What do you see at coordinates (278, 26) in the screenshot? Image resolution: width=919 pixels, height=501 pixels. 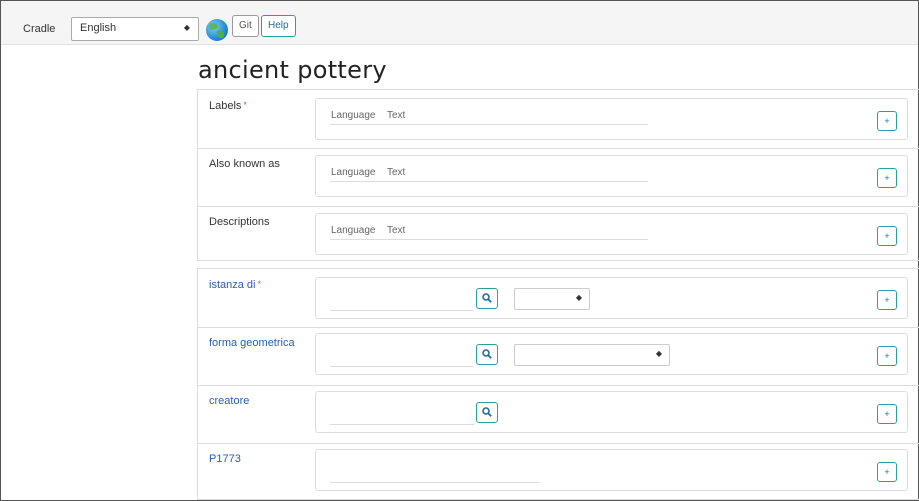 I see `help-button: Help` at bounding box center [278, 26].